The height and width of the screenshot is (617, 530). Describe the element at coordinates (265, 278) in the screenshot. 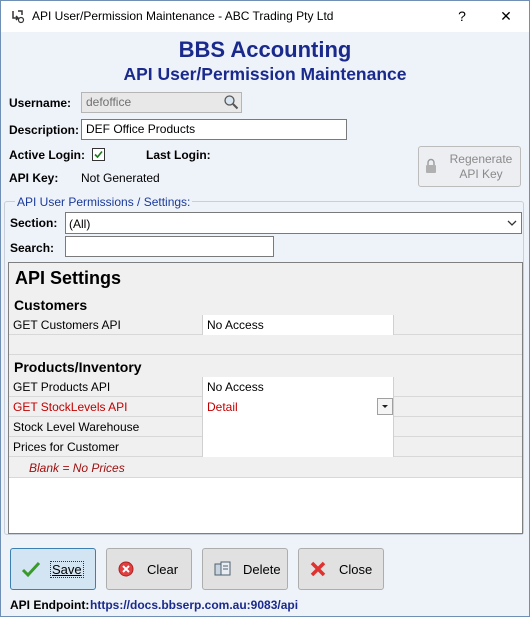

I see `grid-title-row: API Settings` at that location.